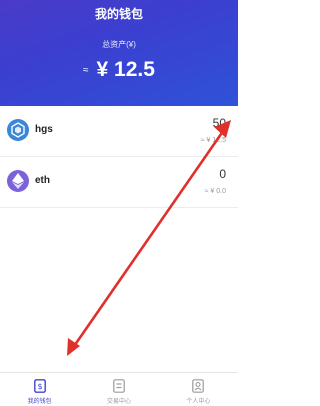 This screenshot has width=320, height=406. Describe the element at coordinates (86, 70) in the screenshot. I see `approx-symbol: ≈` at that location.